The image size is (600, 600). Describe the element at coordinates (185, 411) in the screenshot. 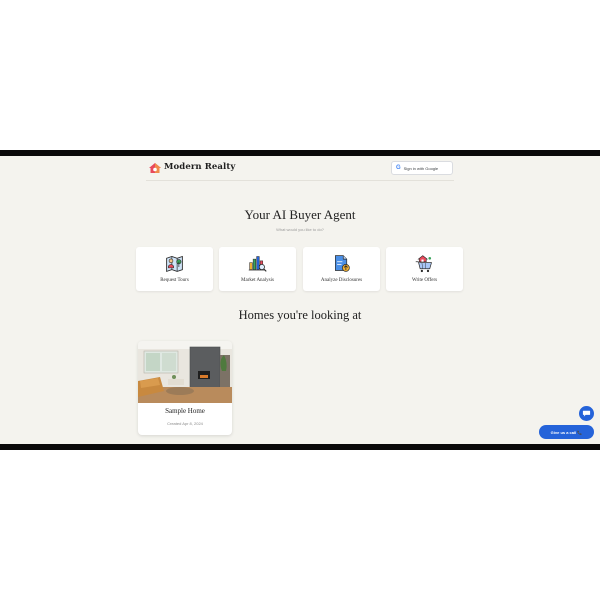

I see `home-name: Sample Home` at that location.